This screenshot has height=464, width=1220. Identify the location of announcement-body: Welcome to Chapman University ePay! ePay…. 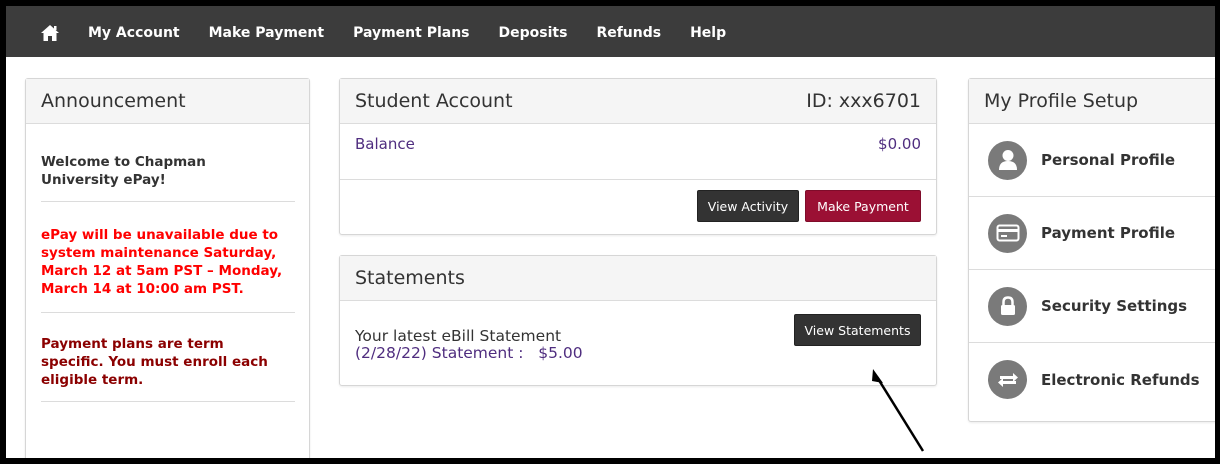
(167, 277).